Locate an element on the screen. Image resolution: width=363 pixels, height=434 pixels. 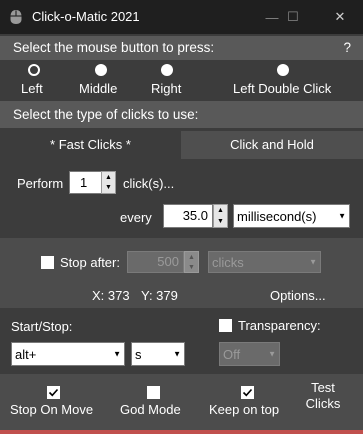
maximize-button: ☐ is located at coordinates (293, 17).